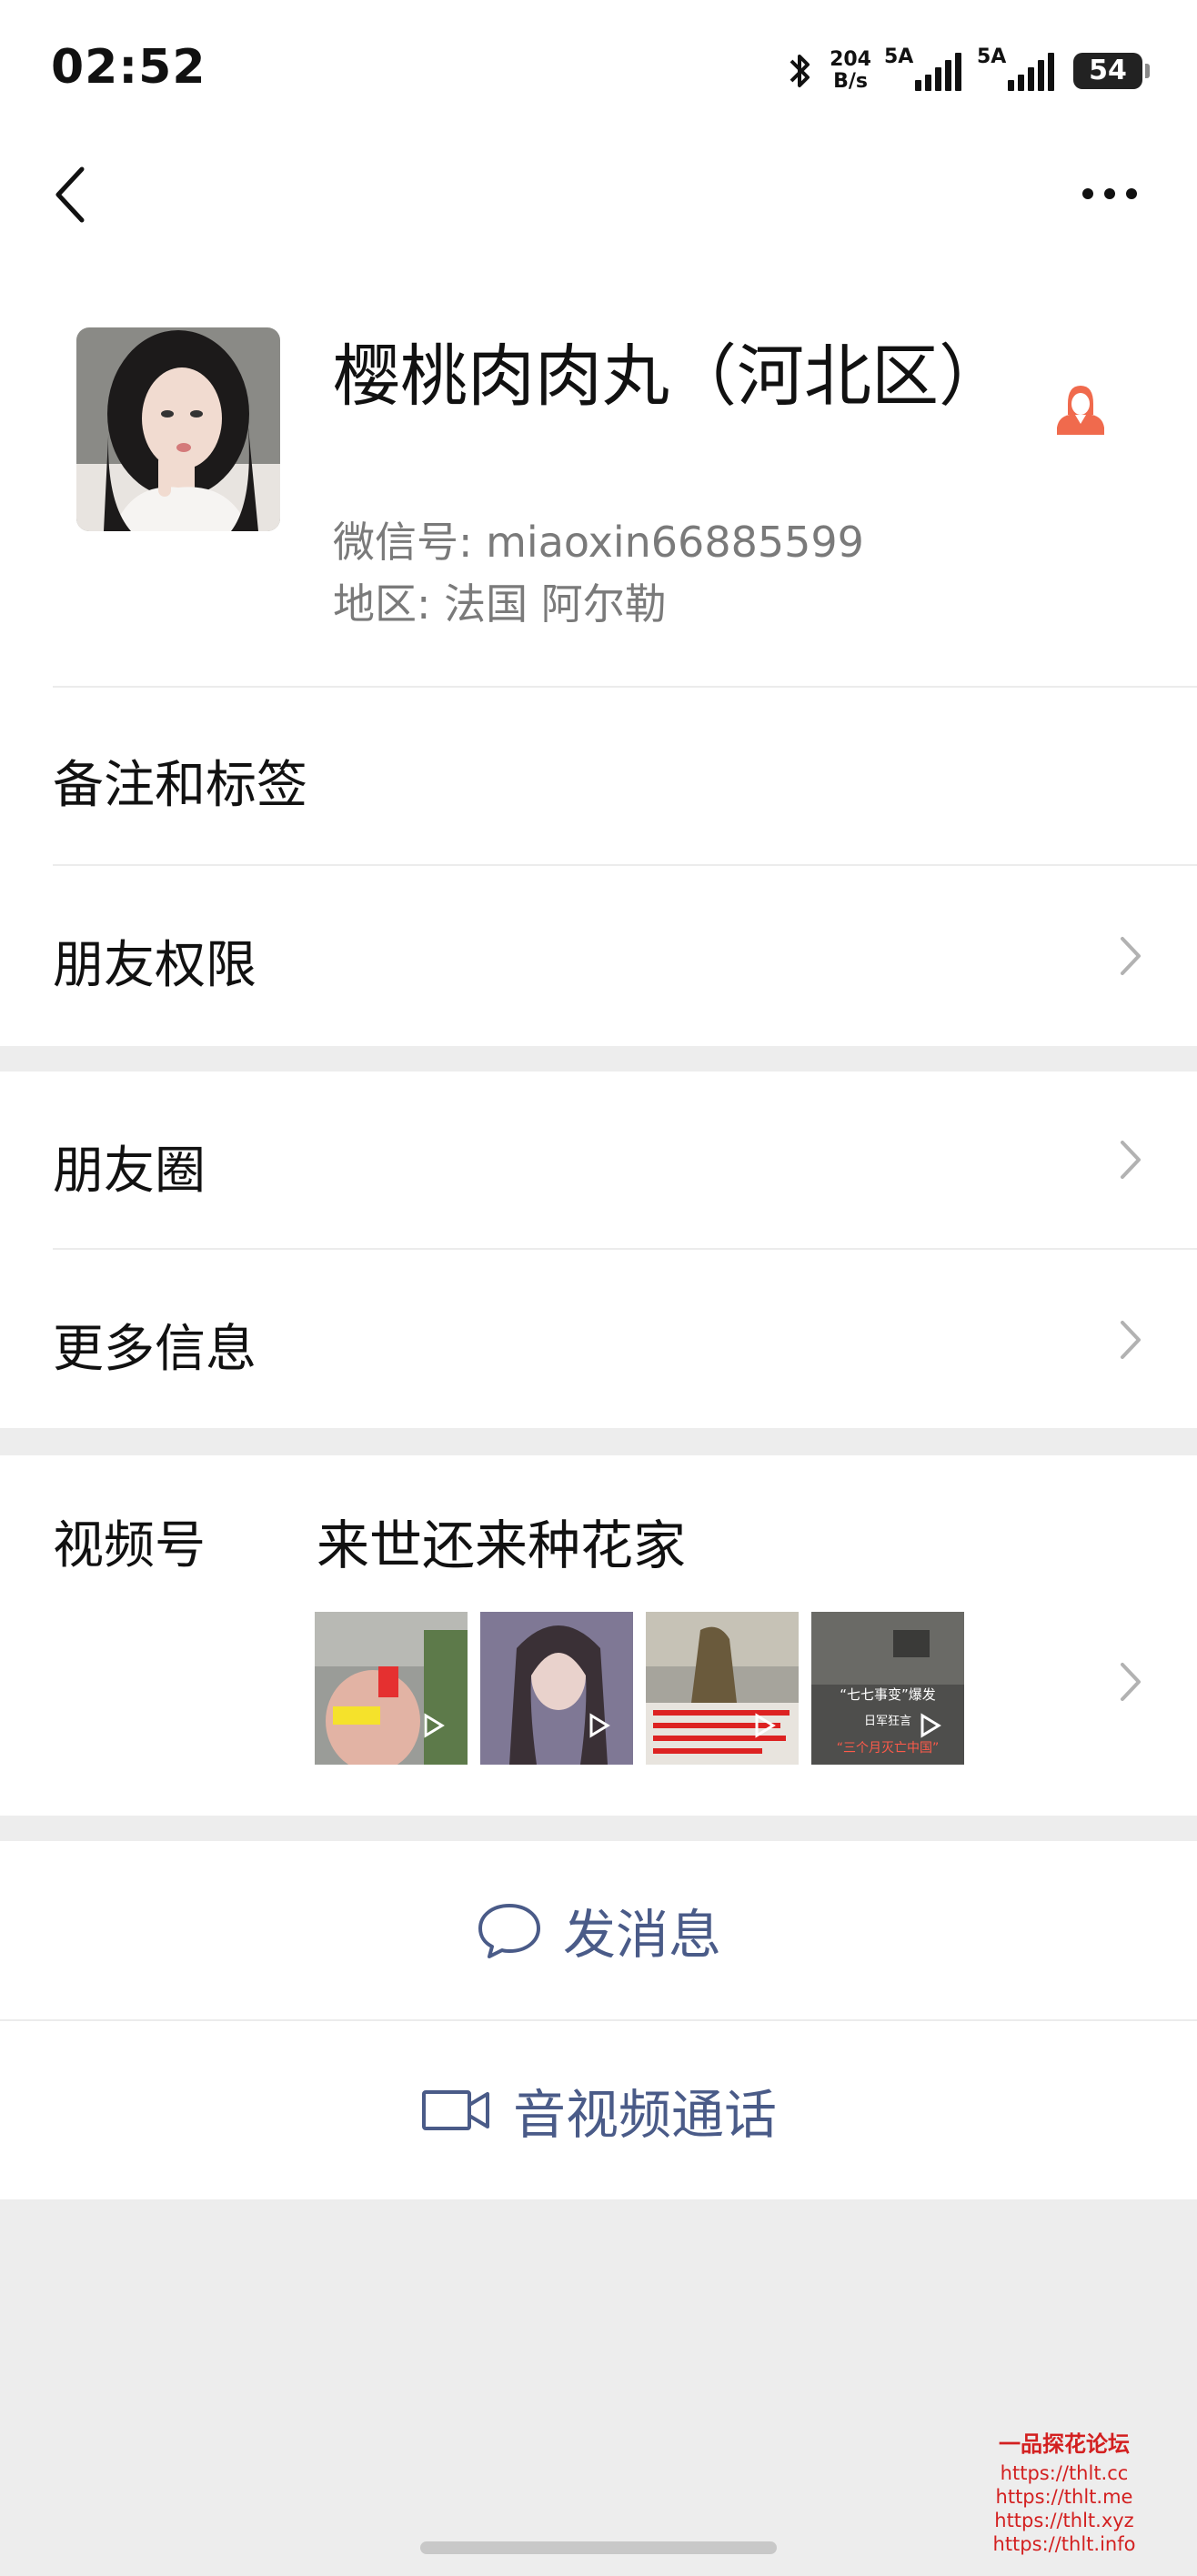 The image size is (1197, 2576). What do you see at coordinates (850, 59) in the screenshot?
I see `net-speed-value: 204` at bounding box center [850, 59].